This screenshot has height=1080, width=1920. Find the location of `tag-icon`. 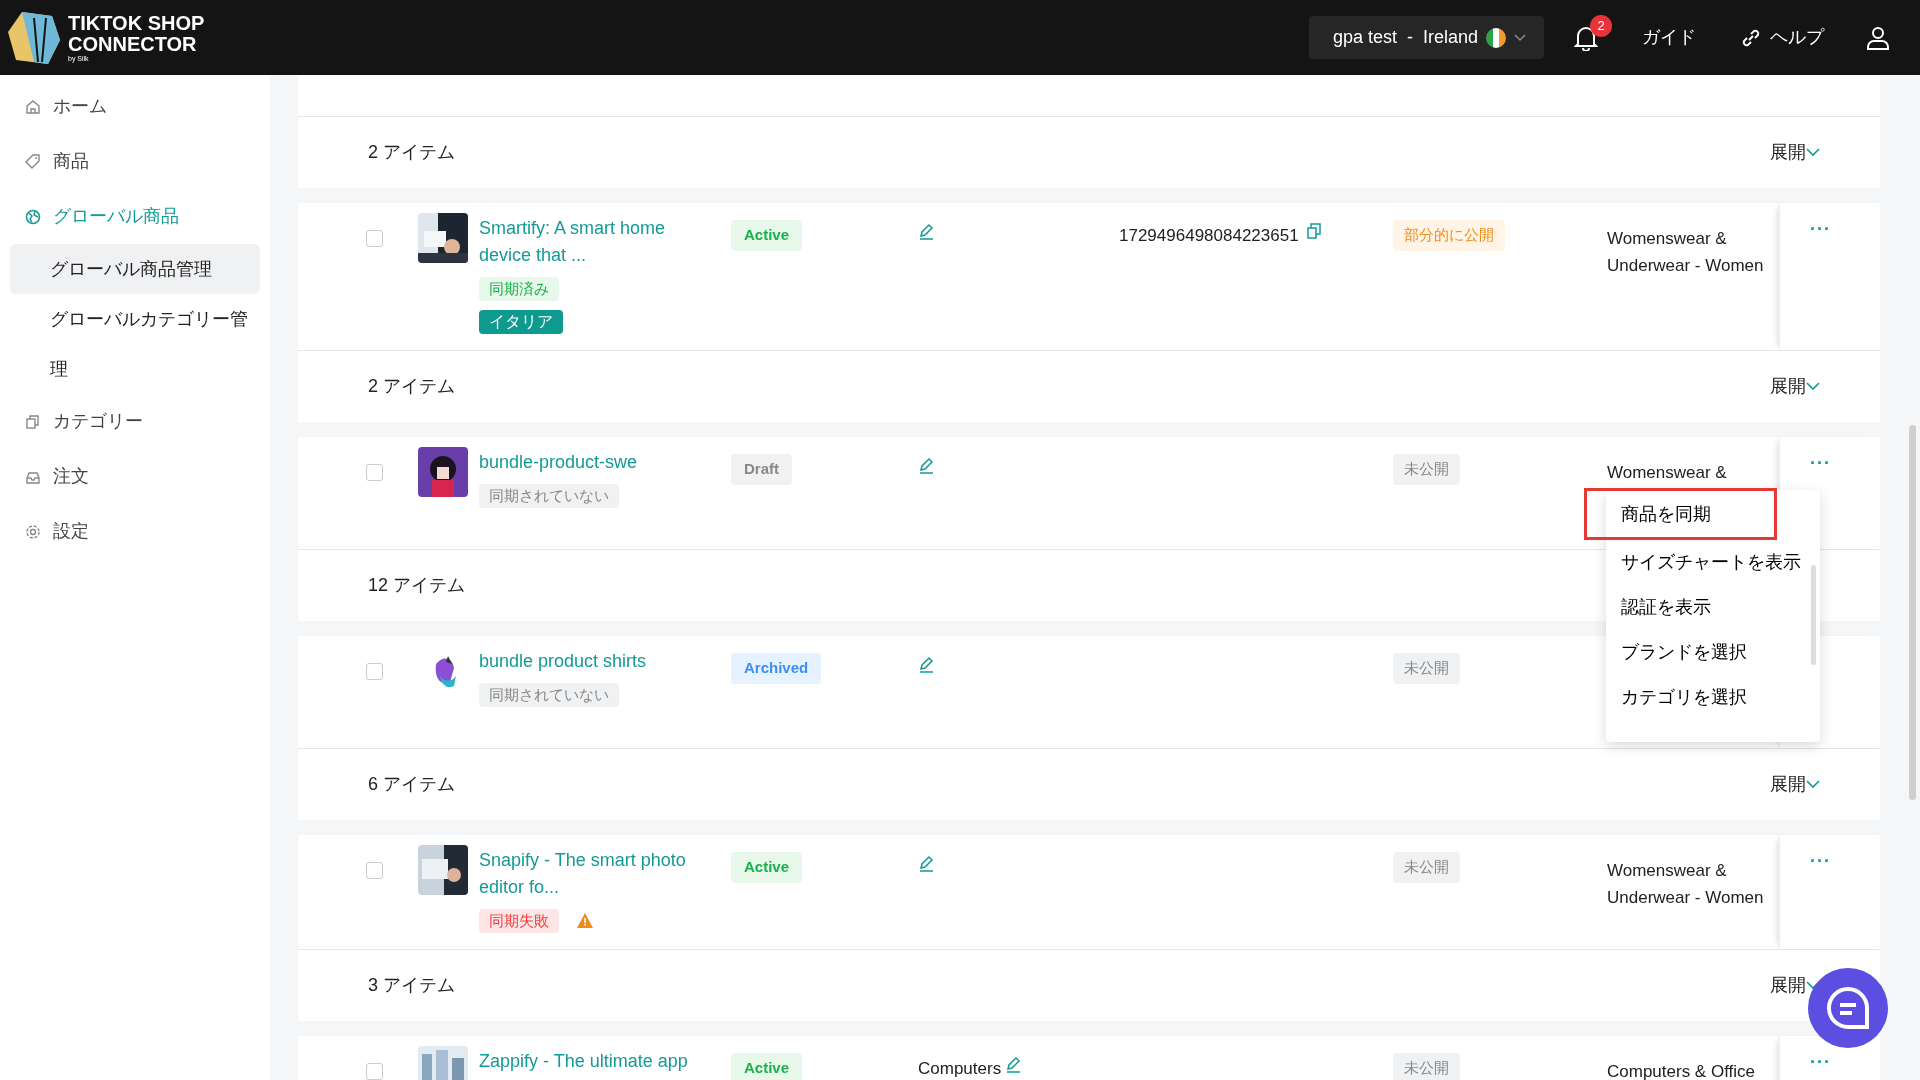

tag-icon is located at coordinates (33, 161).